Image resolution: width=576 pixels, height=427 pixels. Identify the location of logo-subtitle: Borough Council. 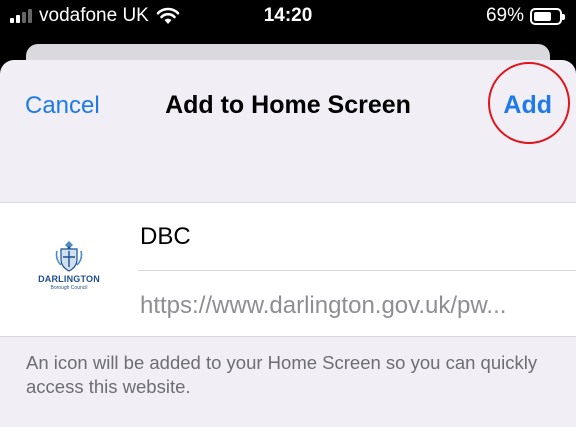
(69, 288).